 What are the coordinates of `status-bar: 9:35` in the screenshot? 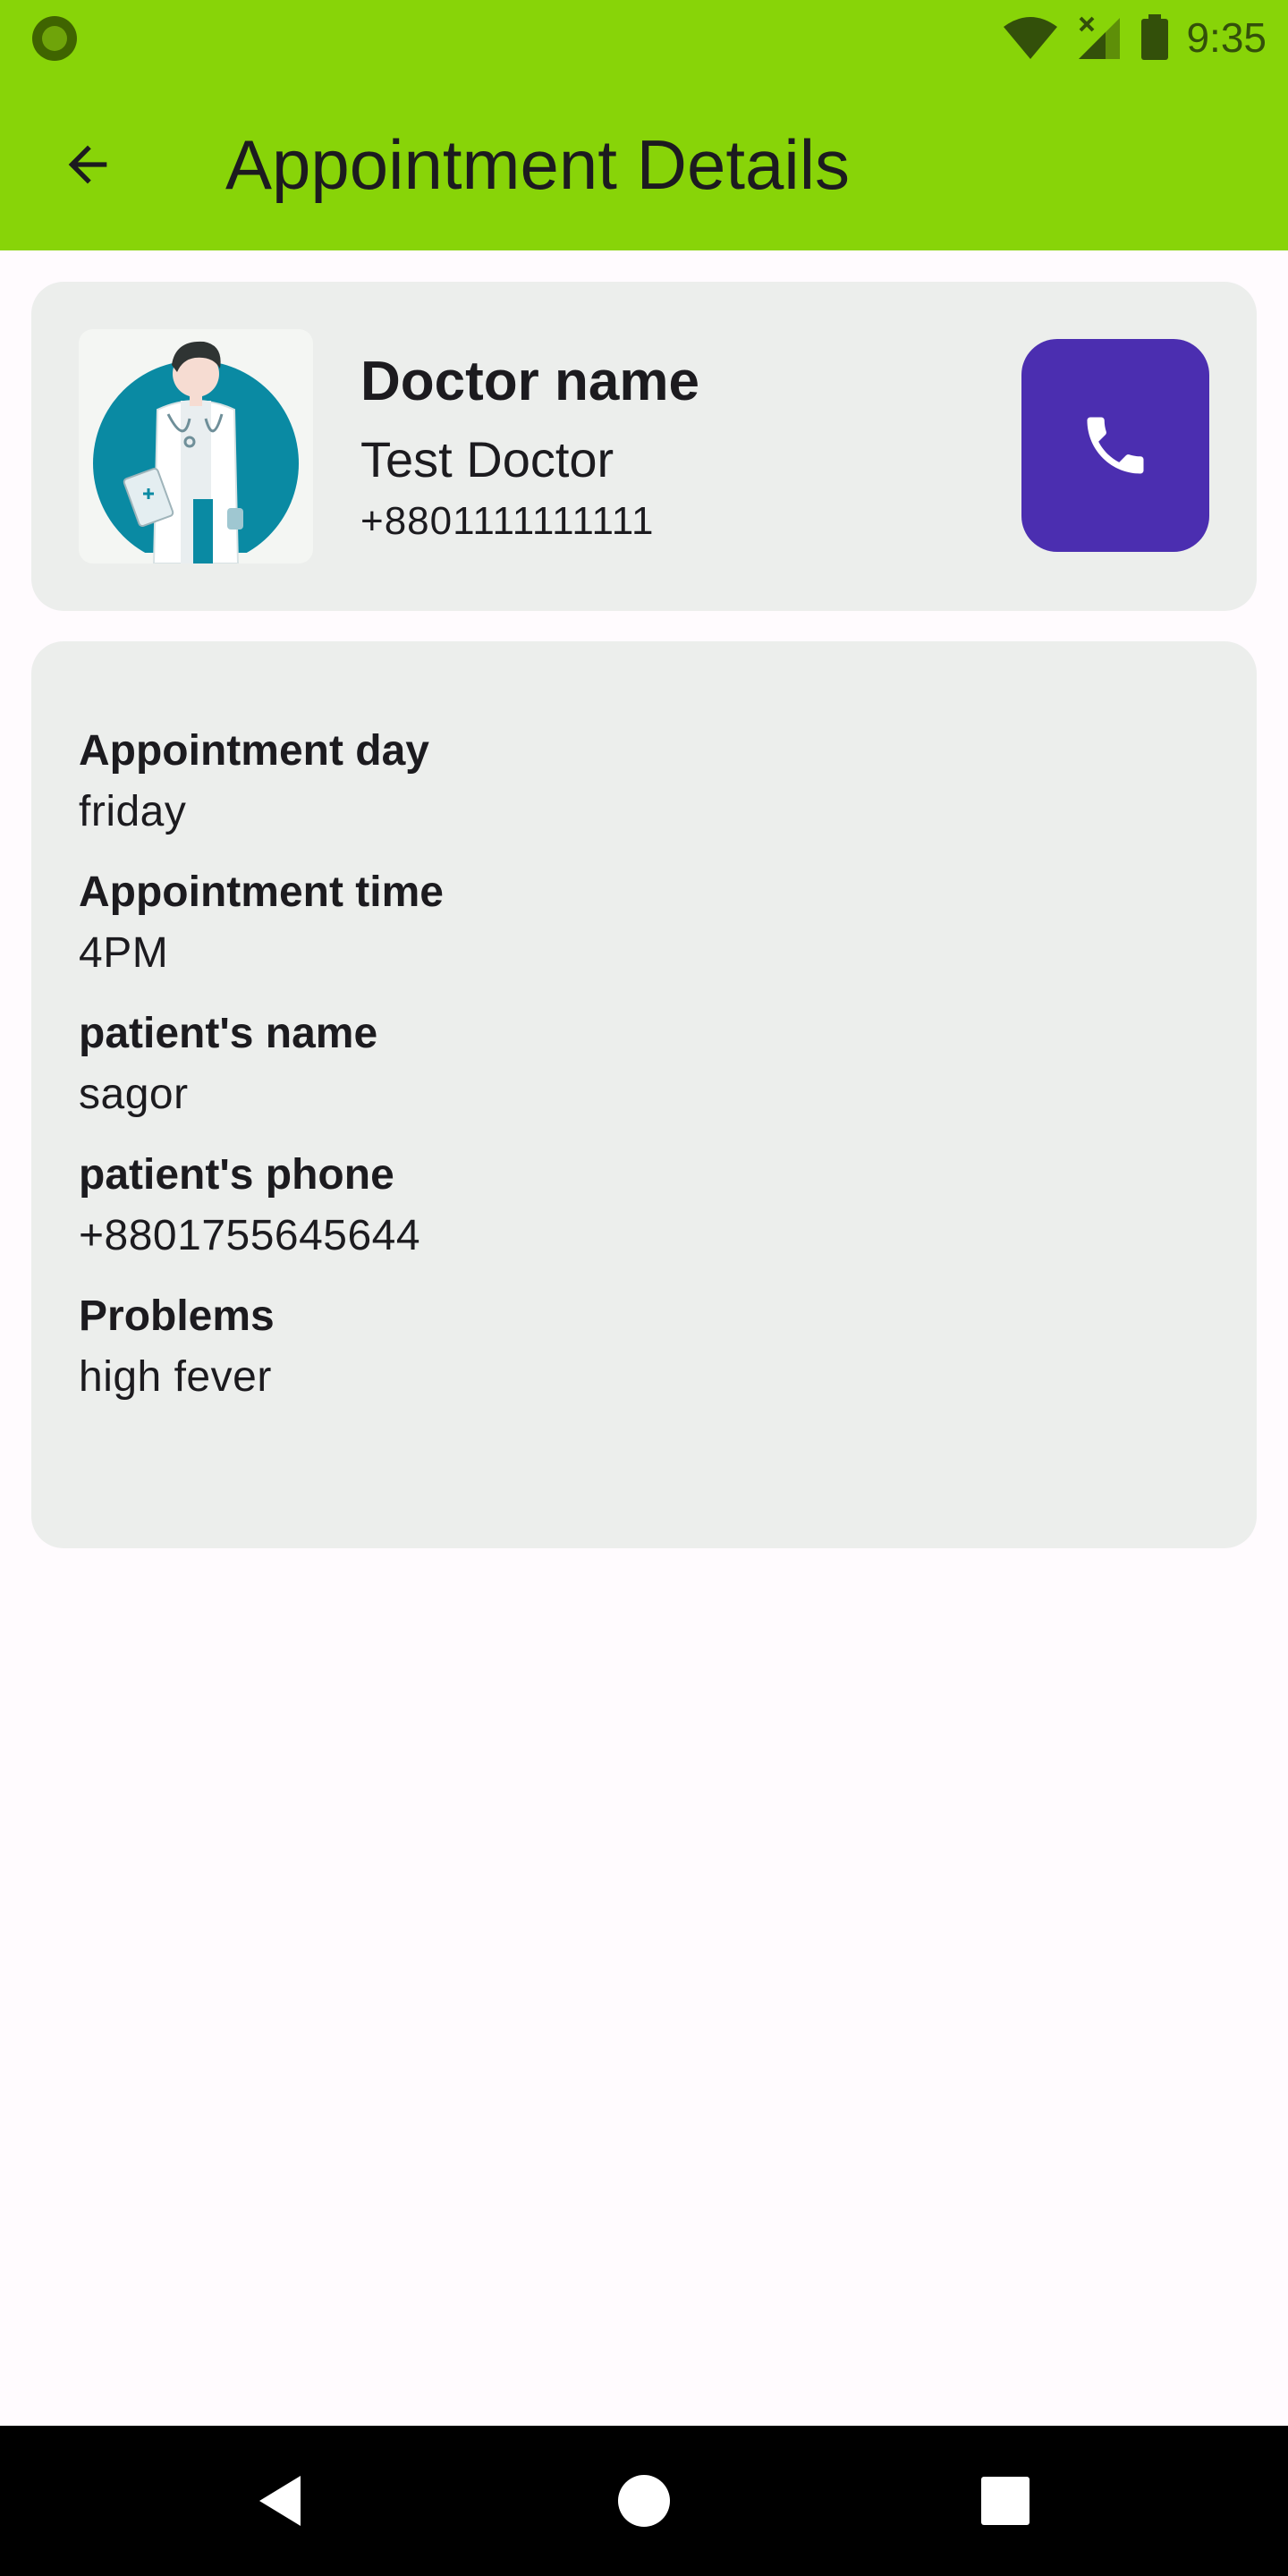 It's located at (644, 37).